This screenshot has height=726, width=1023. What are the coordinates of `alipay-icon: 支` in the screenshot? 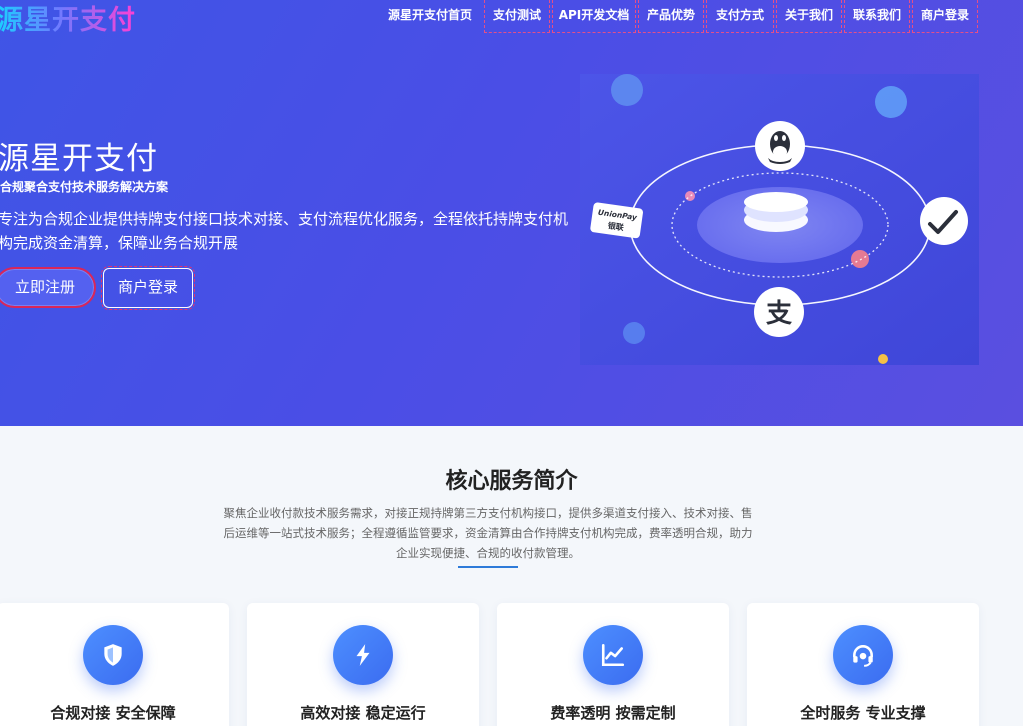 It's located at (779, 312).